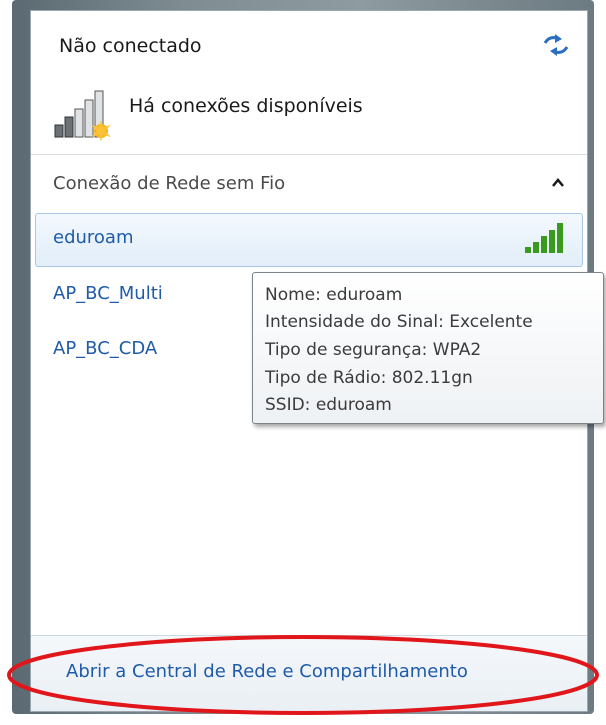 Image resolution: width=606 pixels, height=725 pixels. I want to click on availability-text: Há conexões disponíveis, so click(246, 106).